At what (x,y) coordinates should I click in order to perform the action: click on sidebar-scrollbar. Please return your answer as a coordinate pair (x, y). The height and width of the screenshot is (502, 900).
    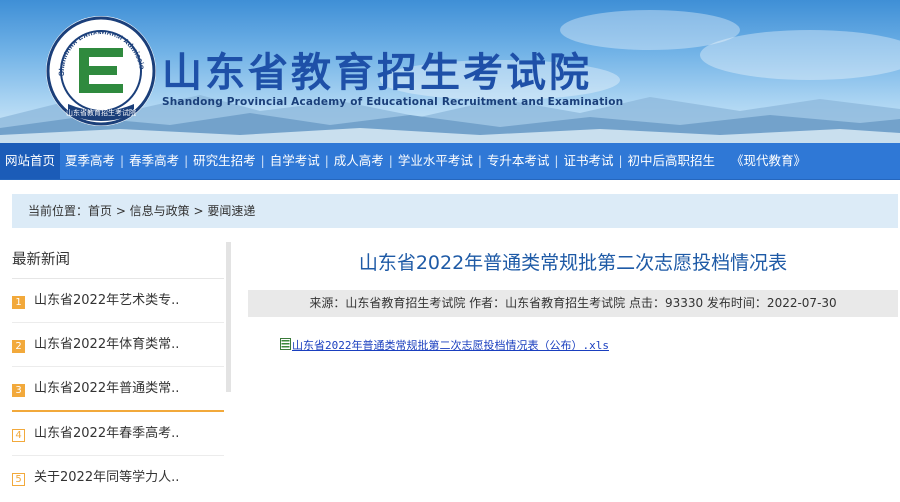
    Looking at the image, I should click on (228, 317).